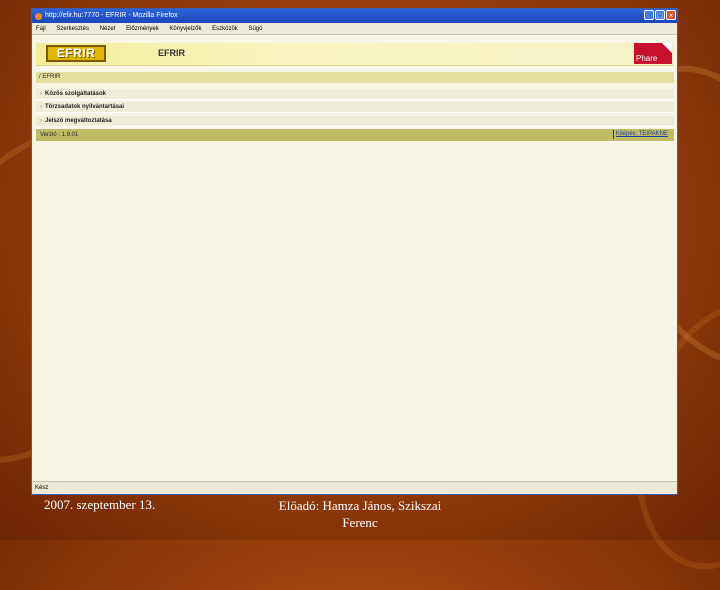  Describe the element at coordinates (142, 29) in the screenshot. I see `menu-history: Előzmények` at that location.